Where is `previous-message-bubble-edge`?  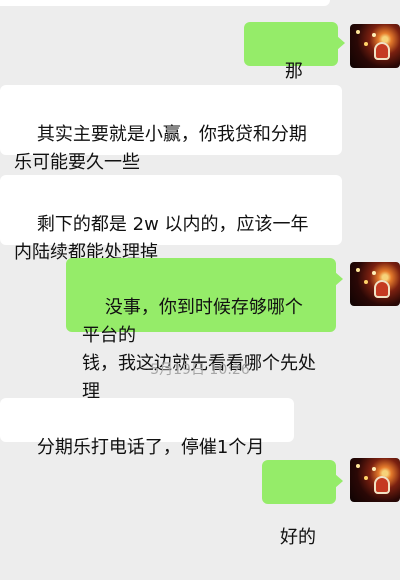
previous-message-bubble-edge is located at coordinates (165, 3).